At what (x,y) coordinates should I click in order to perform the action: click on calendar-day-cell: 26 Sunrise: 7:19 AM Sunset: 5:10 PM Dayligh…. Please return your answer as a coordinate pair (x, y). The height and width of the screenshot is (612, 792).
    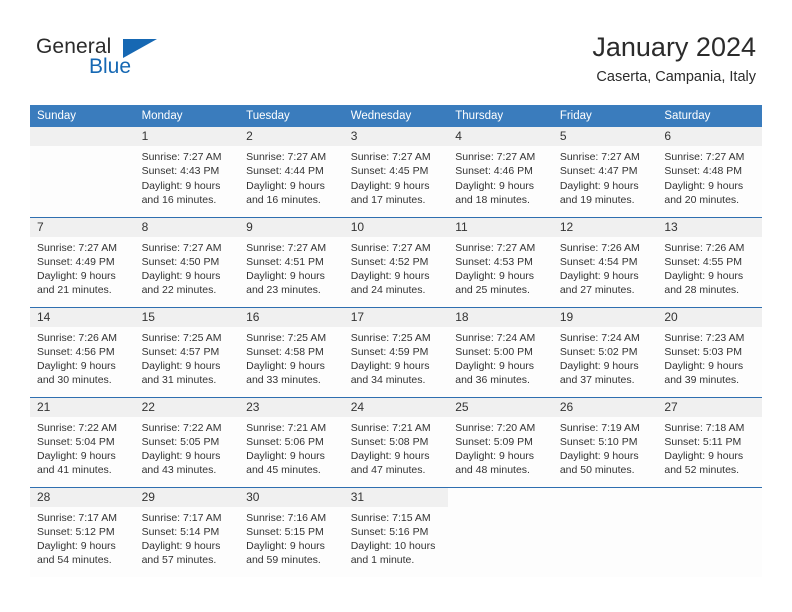
    Looking at the image, I should click on (605, 441).